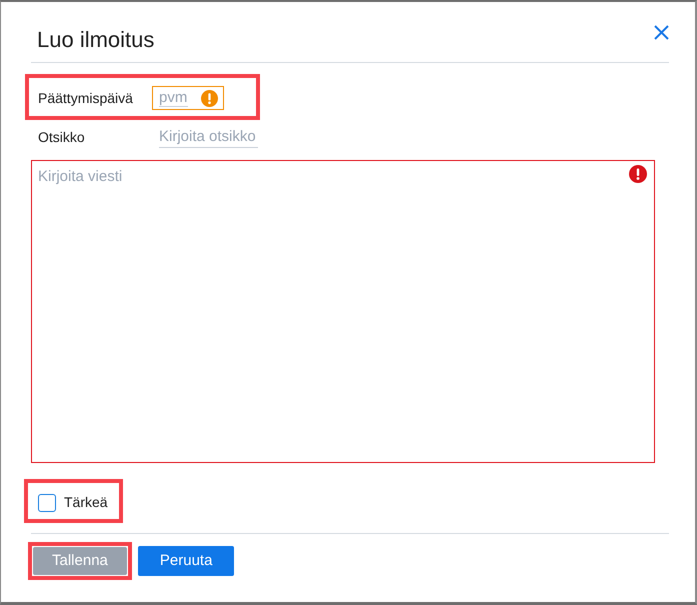  What do you see at coordinates (95, 40) in the screenshot?
I see `dialog-title: Luo ilmoitus` at bounding box center [95, 40].